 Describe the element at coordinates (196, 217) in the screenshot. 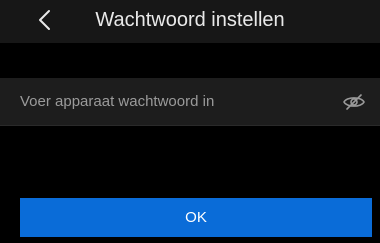

I see `ok-button: OK` at that location.